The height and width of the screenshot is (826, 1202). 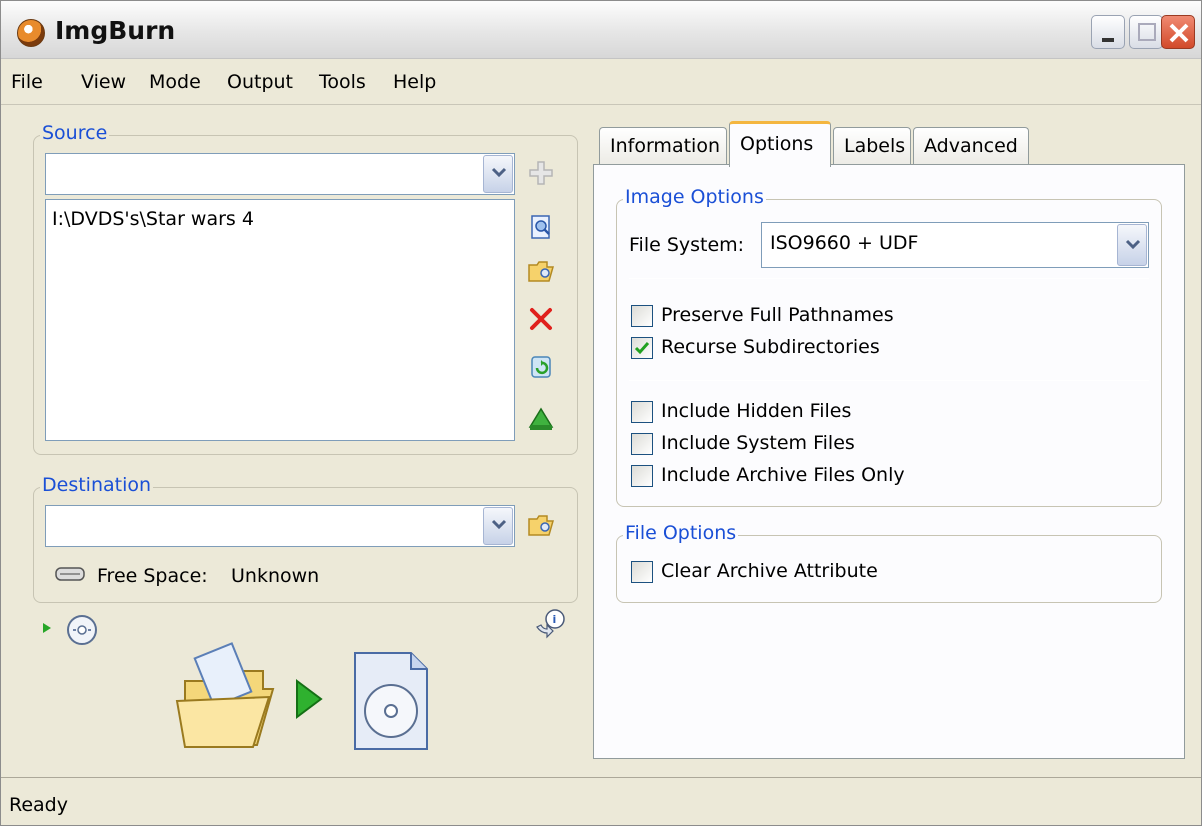 I want to click on browse-file-icon, so click(x=541, y=227).